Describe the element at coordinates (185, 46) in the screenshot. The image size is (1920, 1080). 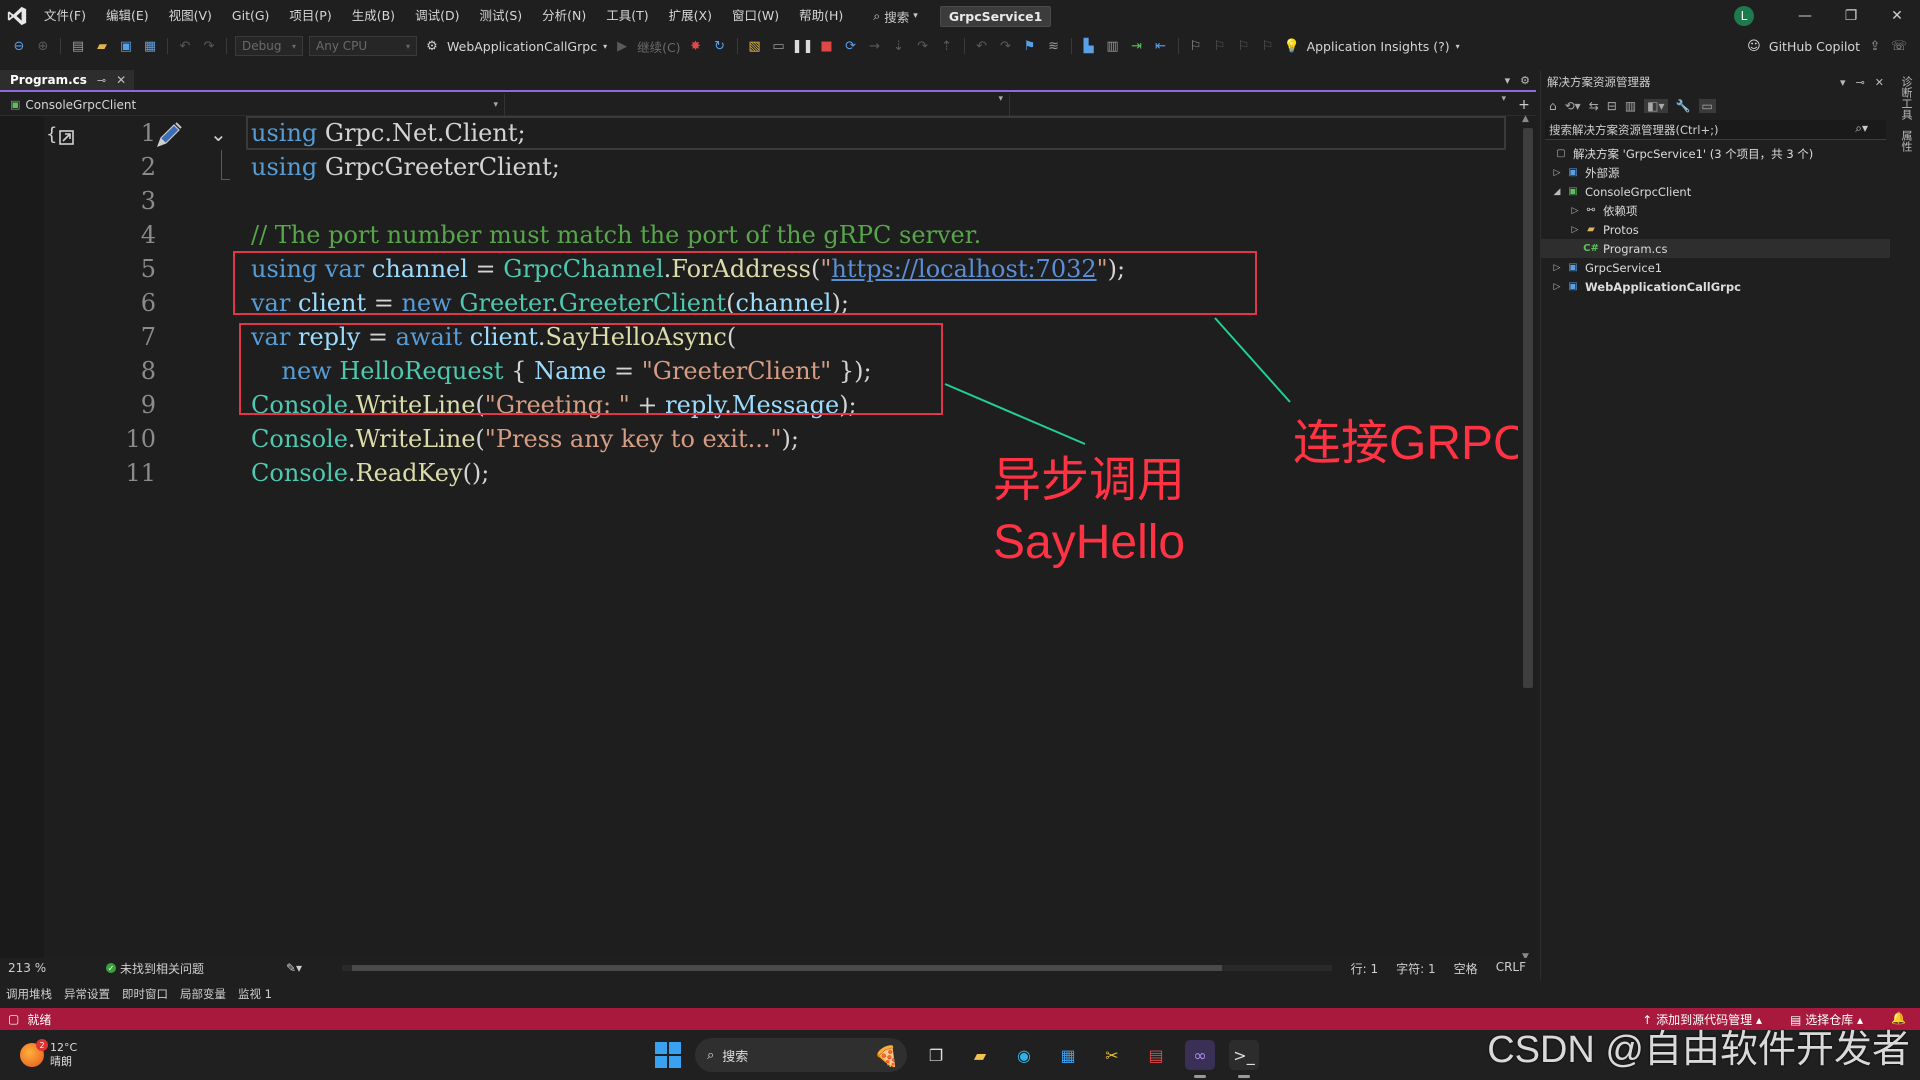
I see `undo-icon: ↶` at that location.